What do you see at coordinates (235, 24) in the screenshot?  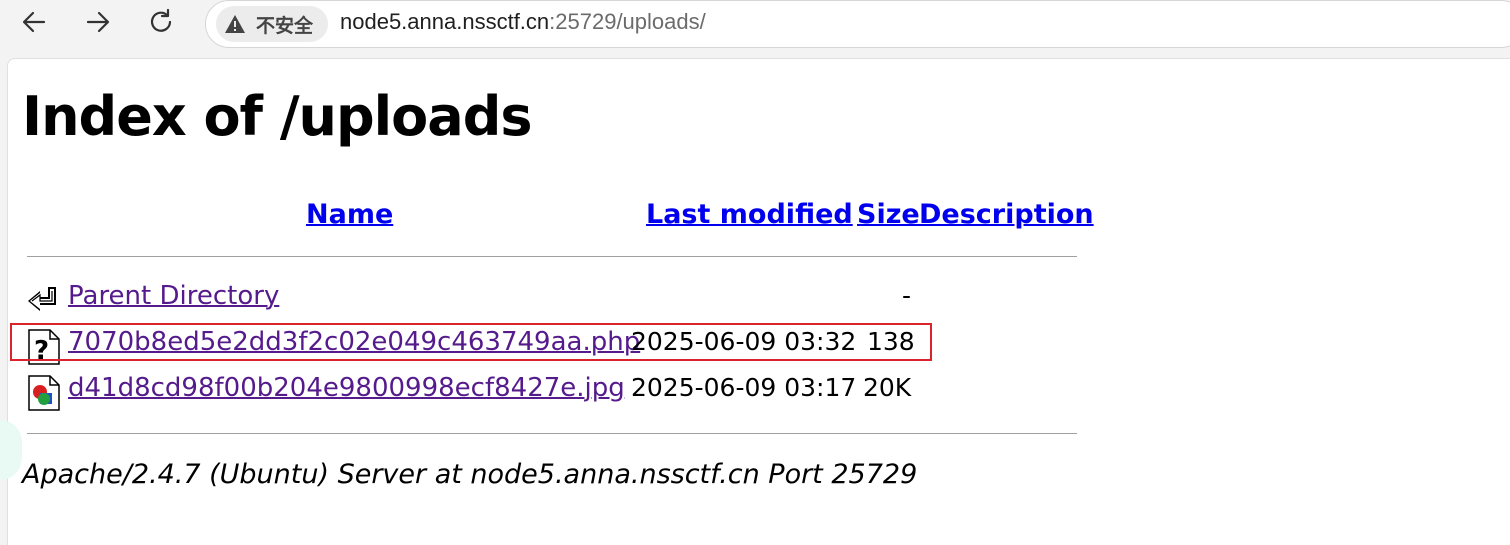 I see `warning-icon` at bounding box center [235, 24].